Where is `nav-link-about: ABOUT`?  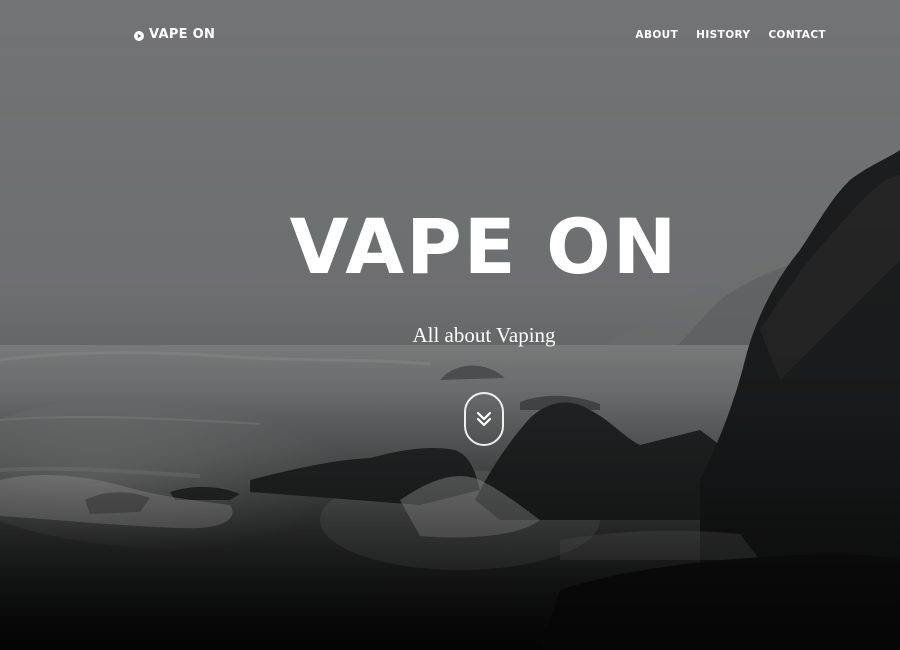 nav-link-about: ABOUT is located at coordinates (656, 35).